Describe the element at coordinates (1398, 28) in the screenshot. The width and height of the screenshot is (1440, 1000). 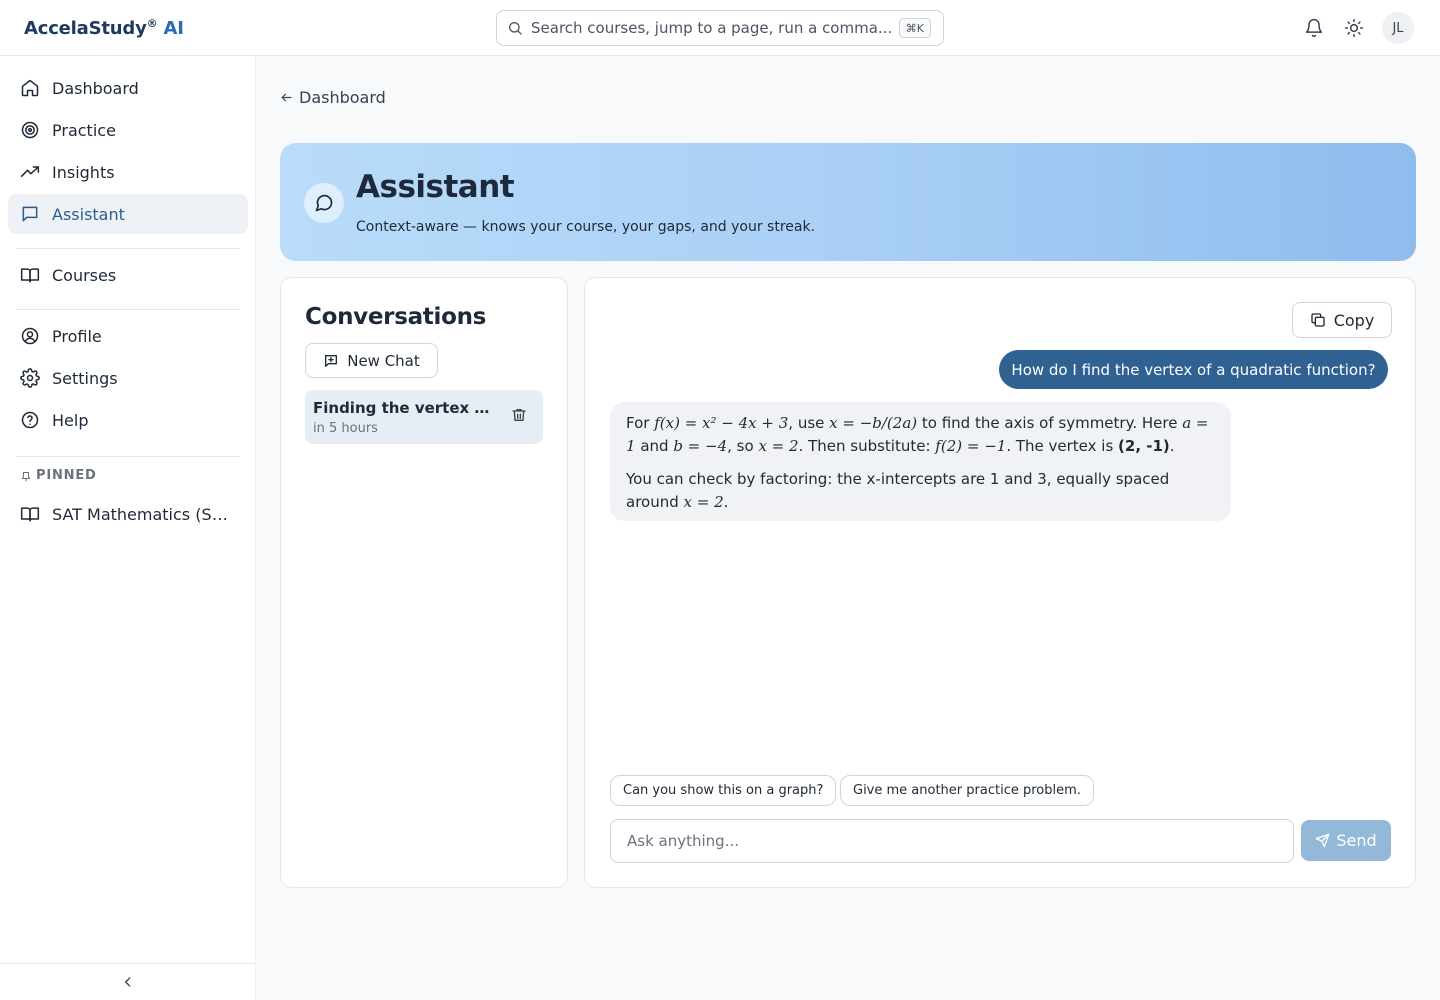
I see `avatar: JL` at that location.